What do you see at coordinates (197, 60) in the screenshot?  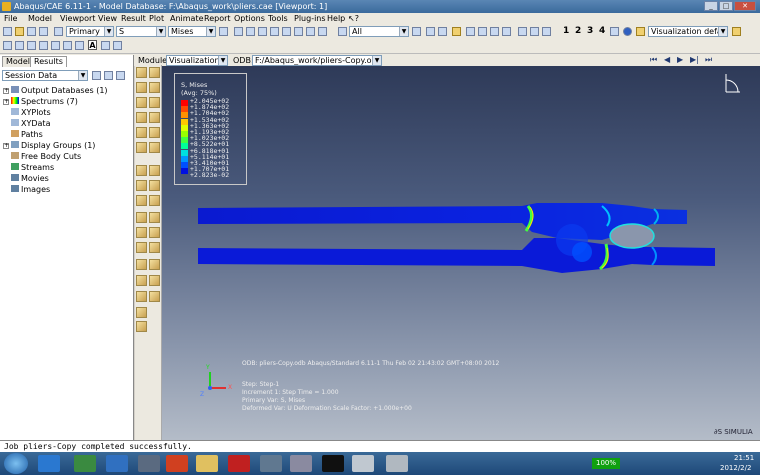 I see `module-combo: Visualization ▼` at bounding box center [197, 60].